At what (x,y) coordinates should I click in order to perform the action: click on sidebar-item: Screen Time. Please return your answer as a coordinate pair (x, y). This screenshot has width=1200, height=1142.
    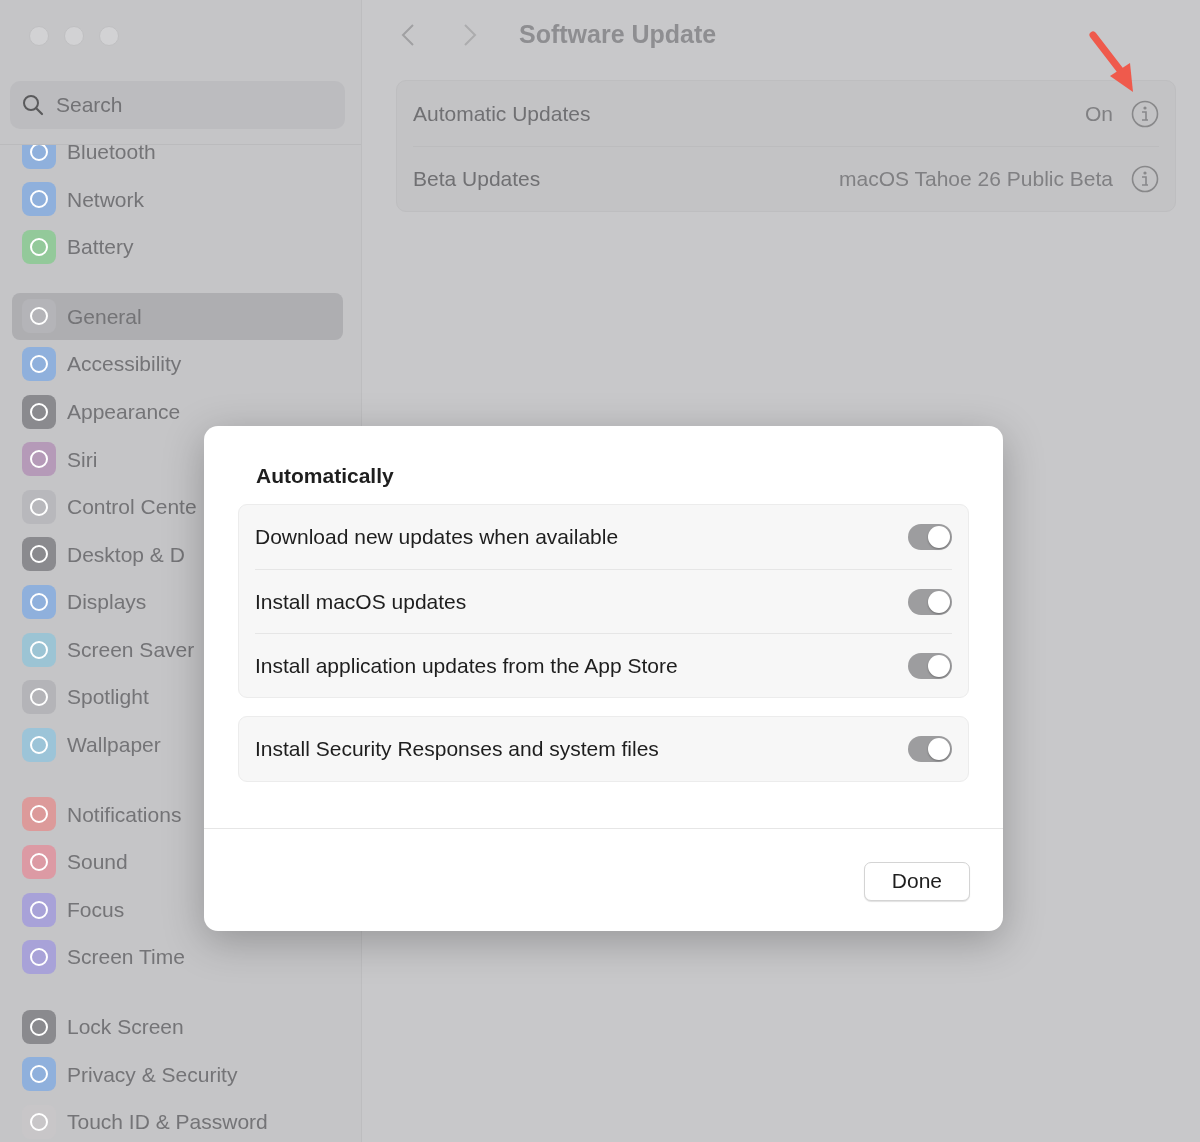
    Looking at the image, I should click on (177, 957).